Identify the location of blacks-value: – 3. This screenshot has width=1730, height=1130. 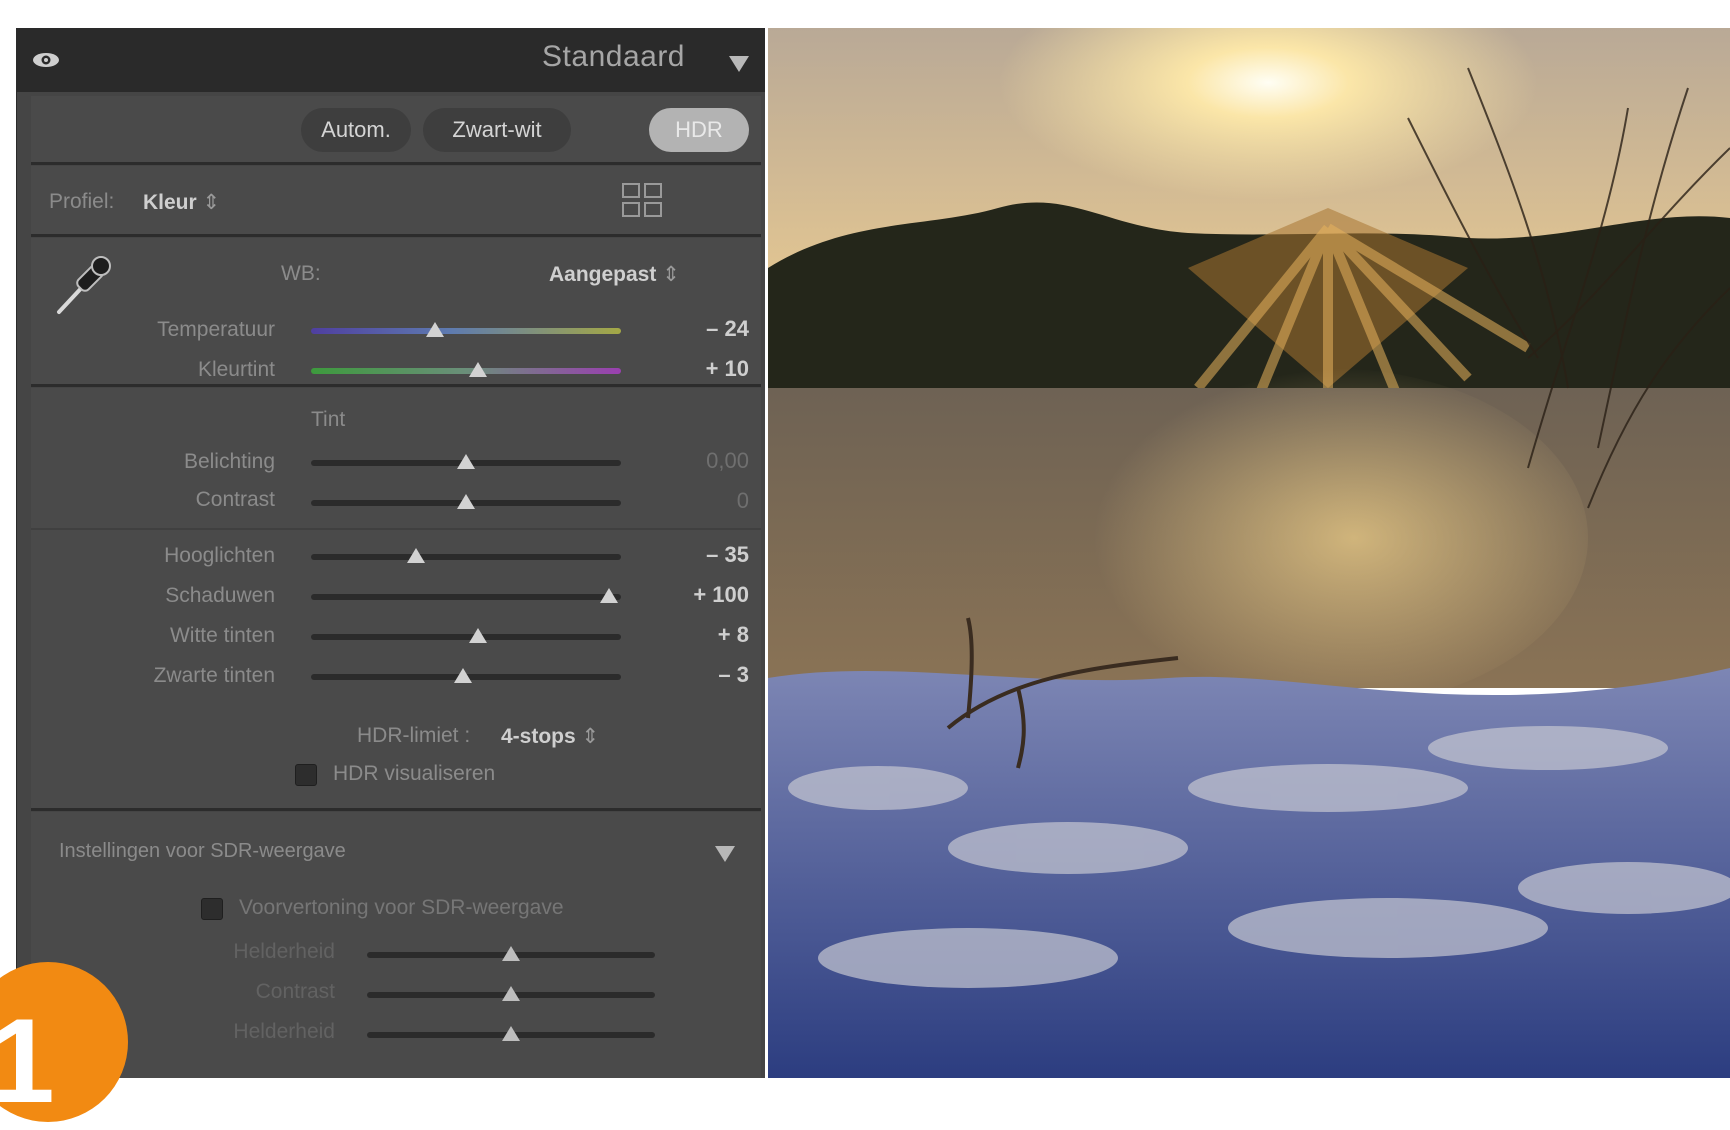
(704, 675).